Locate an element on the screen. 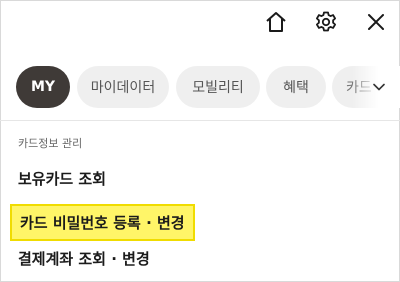 The width and height of the screenshot is (400, 282). menu-item-card-pin: 카드 비밀번호 등록 · 변경 is located at coordinates (102, 222).